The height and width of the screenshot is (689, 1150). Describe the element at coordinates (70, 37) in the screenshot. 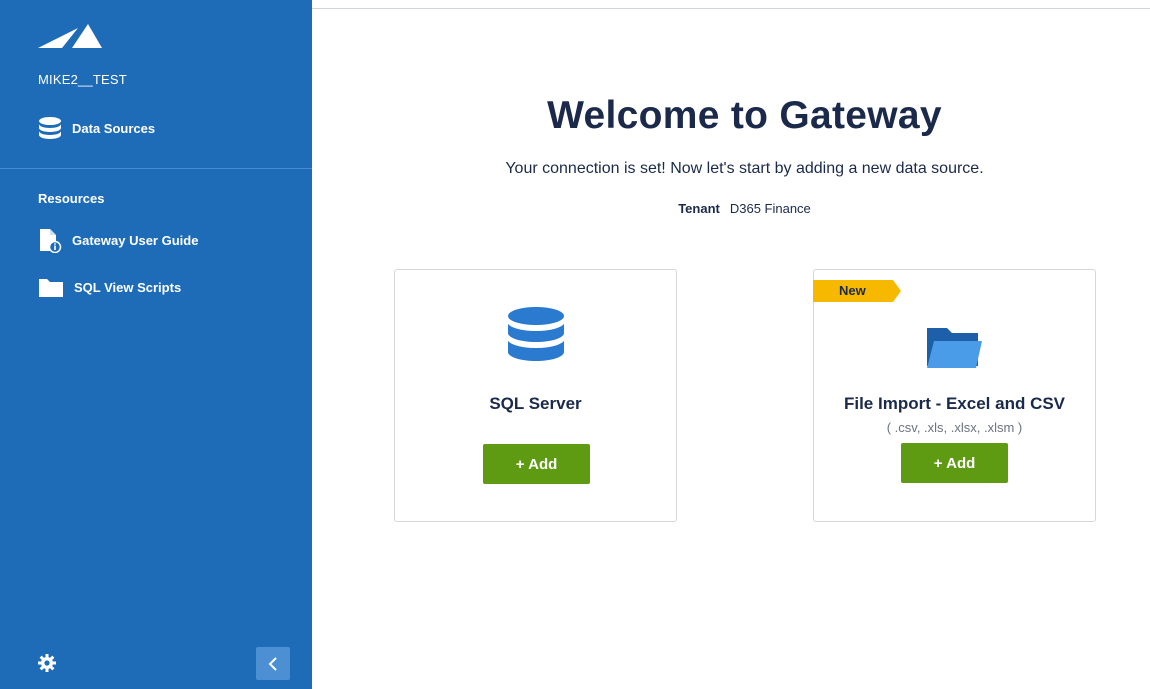

I see `gateway-logo` at that location.